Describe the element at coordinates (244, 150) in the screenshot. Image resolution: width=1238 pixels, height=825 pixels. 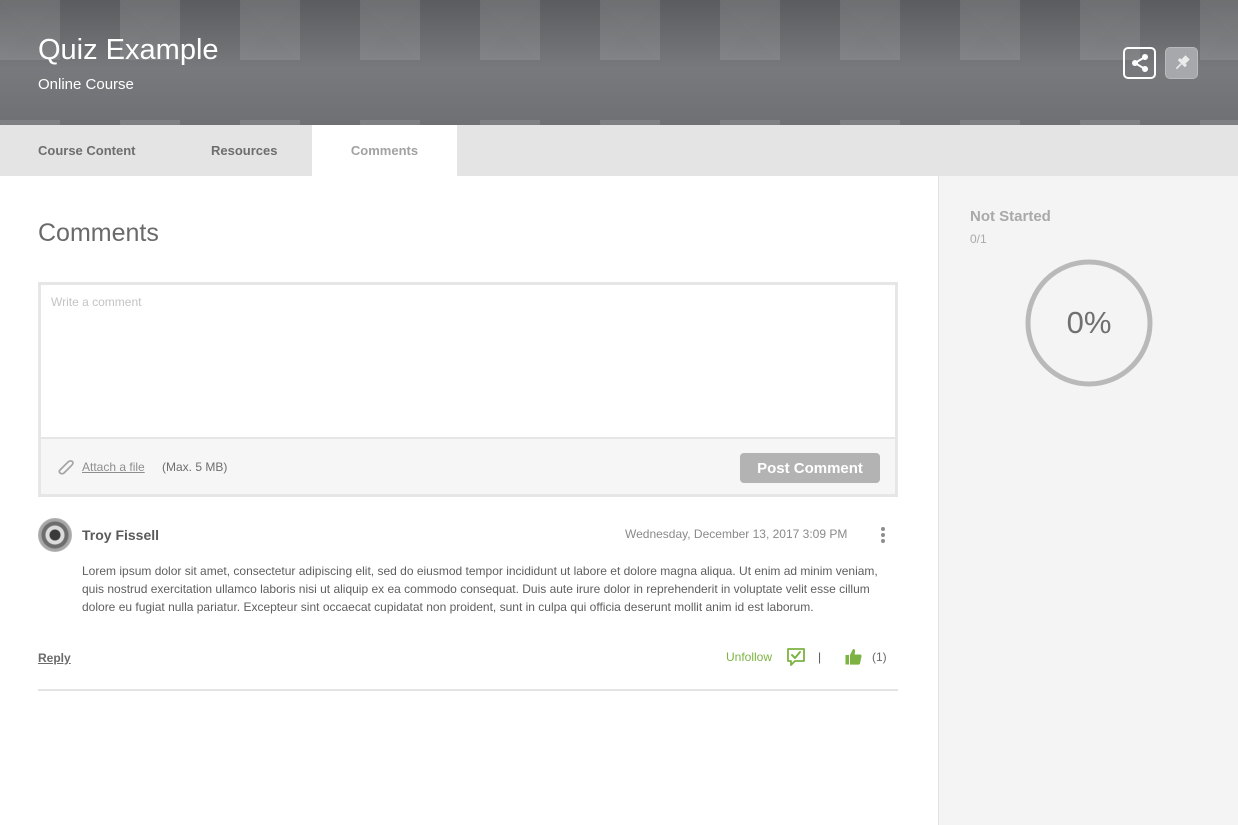
I see `tab-resources: Resources` at that location.